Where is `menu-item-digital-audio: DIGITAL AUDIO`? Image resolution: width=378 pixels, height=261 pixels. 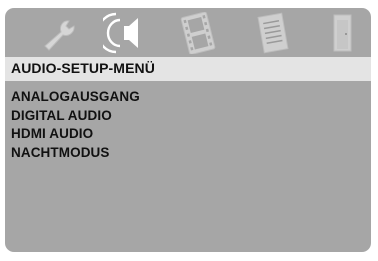
menu-item-digital-audio: DIGITAL AUDIO is located at coordinates (75, 116).